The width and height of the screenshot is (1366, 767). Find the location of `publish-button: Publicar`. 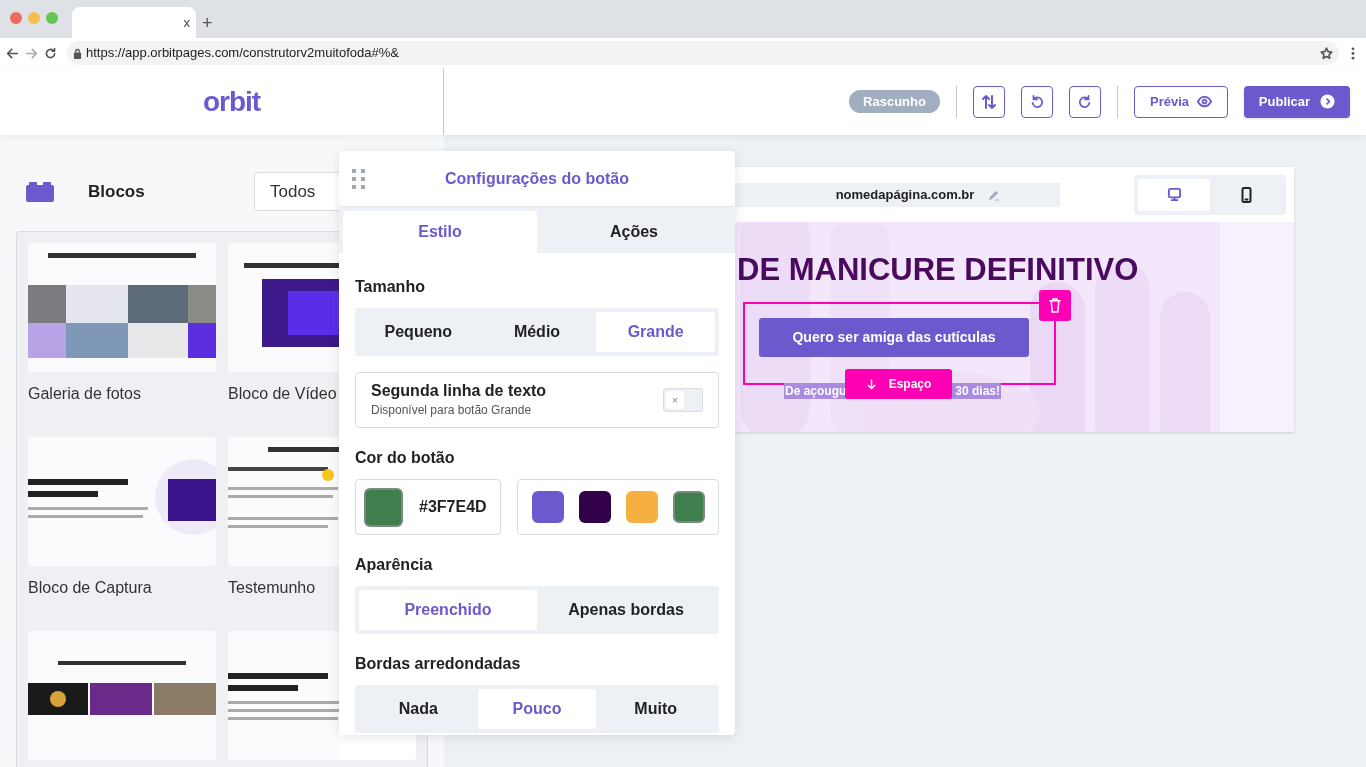

publish-button: Publicar is located at coordinates (1297, 101).